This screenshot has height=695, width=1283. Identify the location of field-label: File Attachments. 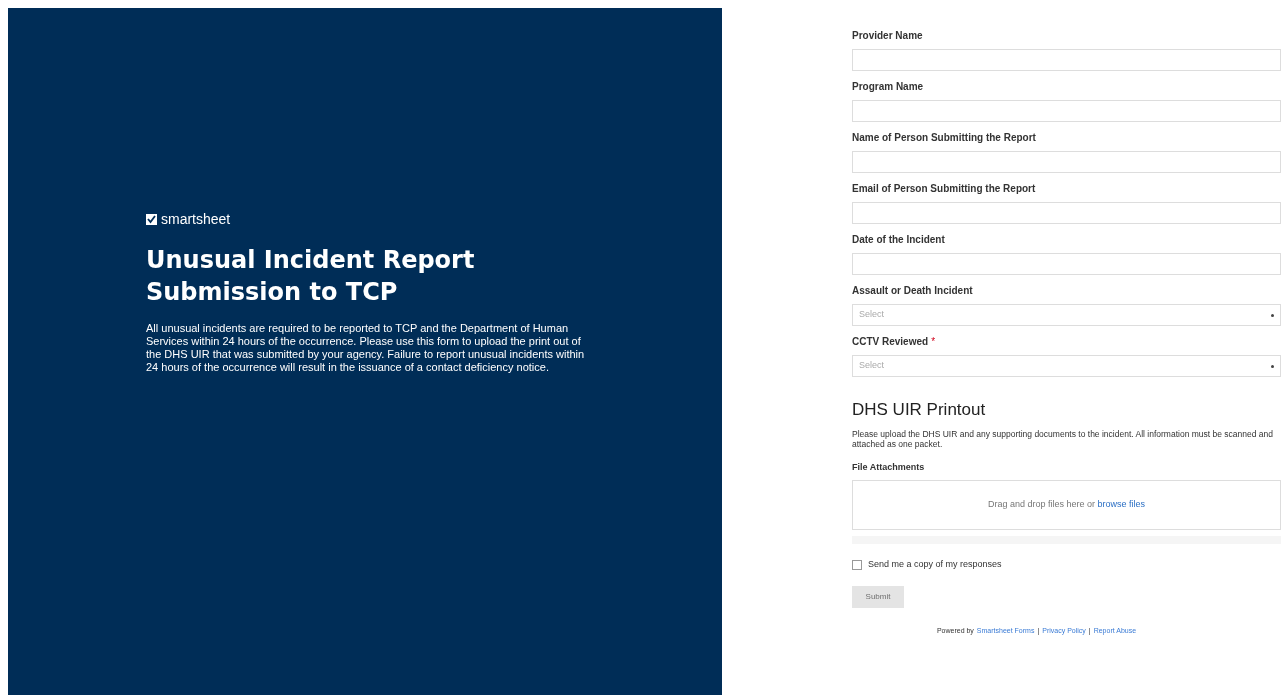
(889, 467).